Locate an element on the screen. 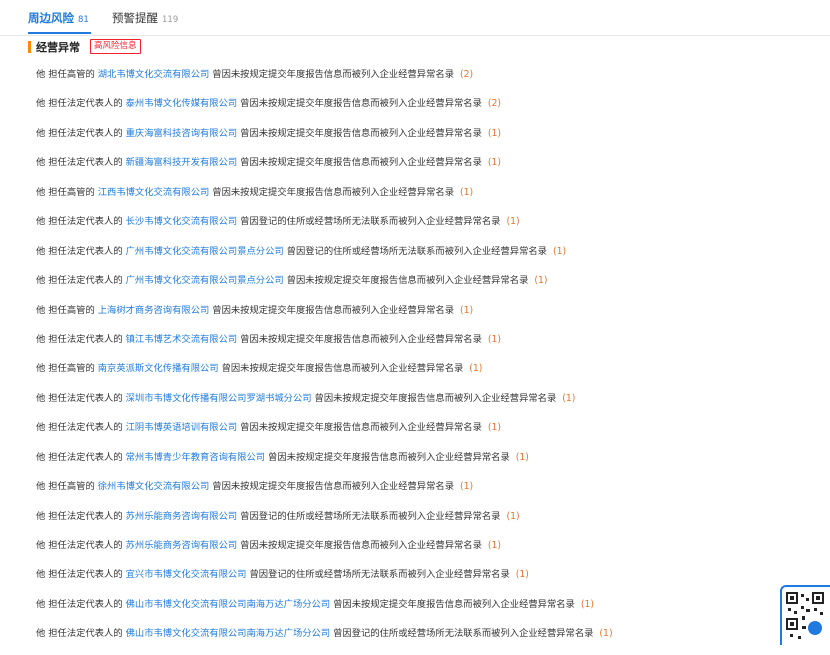 The height and width of the screenshot is (655, 830). risk-badge: 高风险信息 is located at coordinates (115, 46).